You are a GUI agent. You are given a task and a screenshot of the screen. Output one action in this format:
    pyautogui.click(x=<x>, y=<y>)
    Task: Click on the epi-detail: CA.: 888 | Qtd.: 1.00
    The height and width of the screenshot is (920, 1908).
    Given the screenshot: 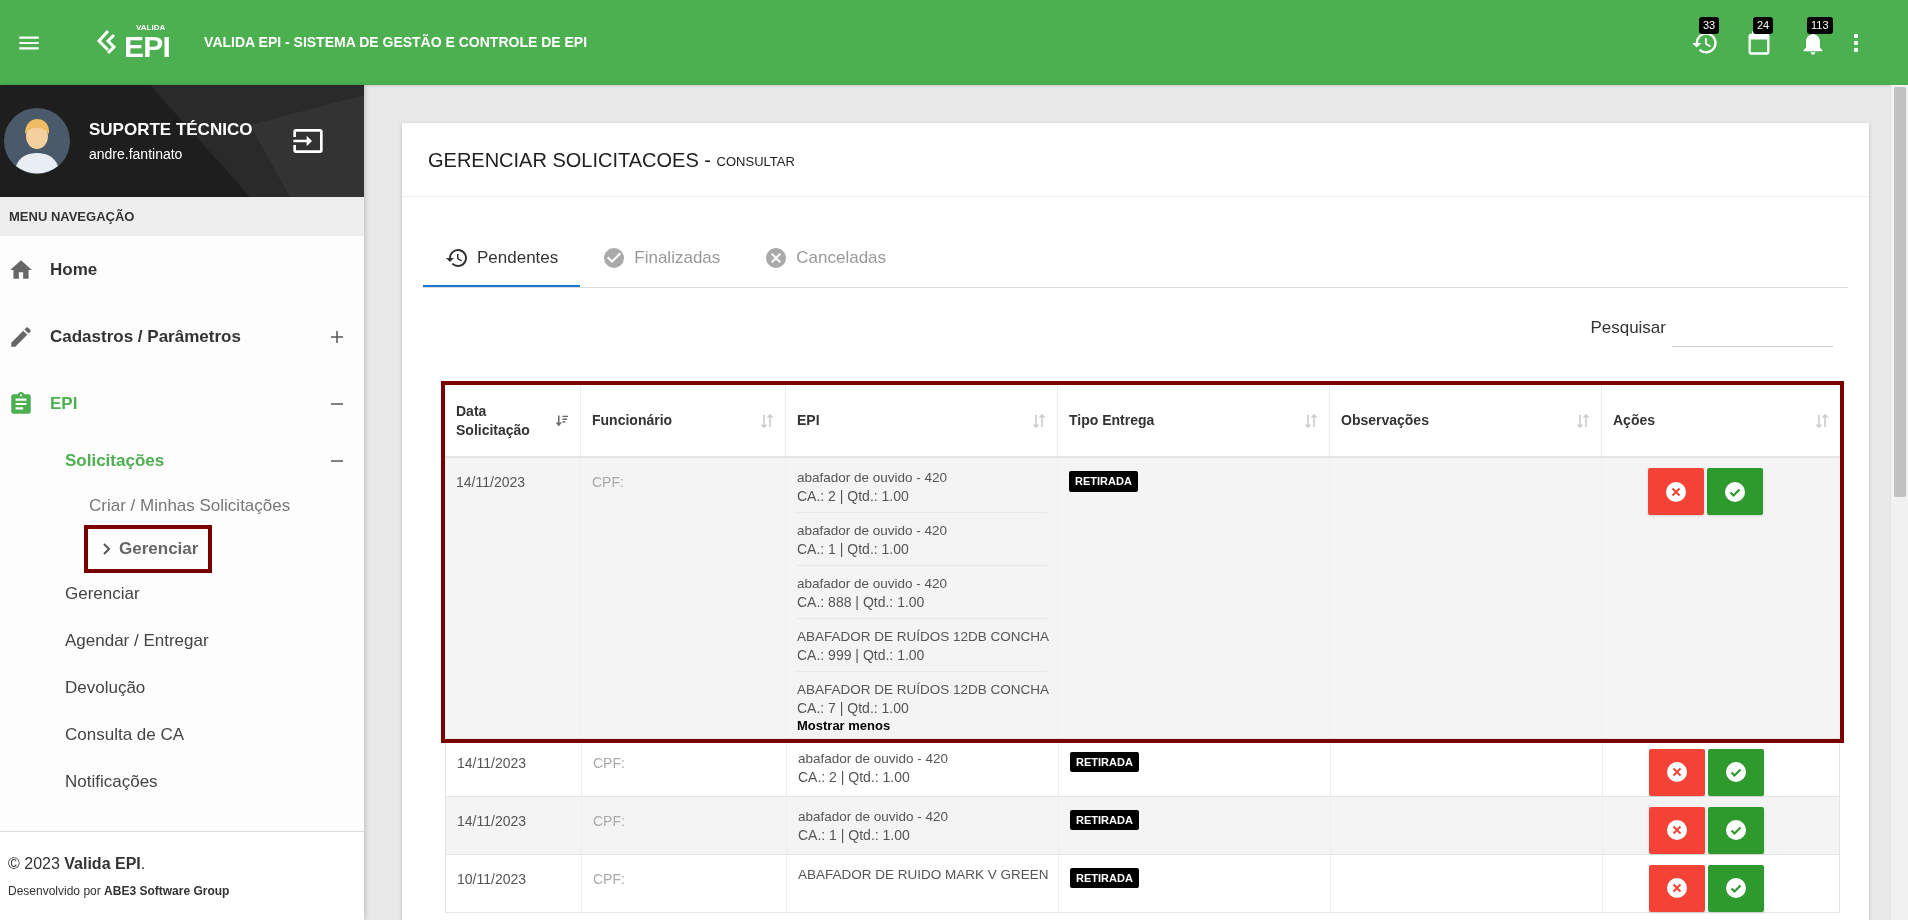 What is the action you would take?
    pyautogui.click(x=861, y=602)
    